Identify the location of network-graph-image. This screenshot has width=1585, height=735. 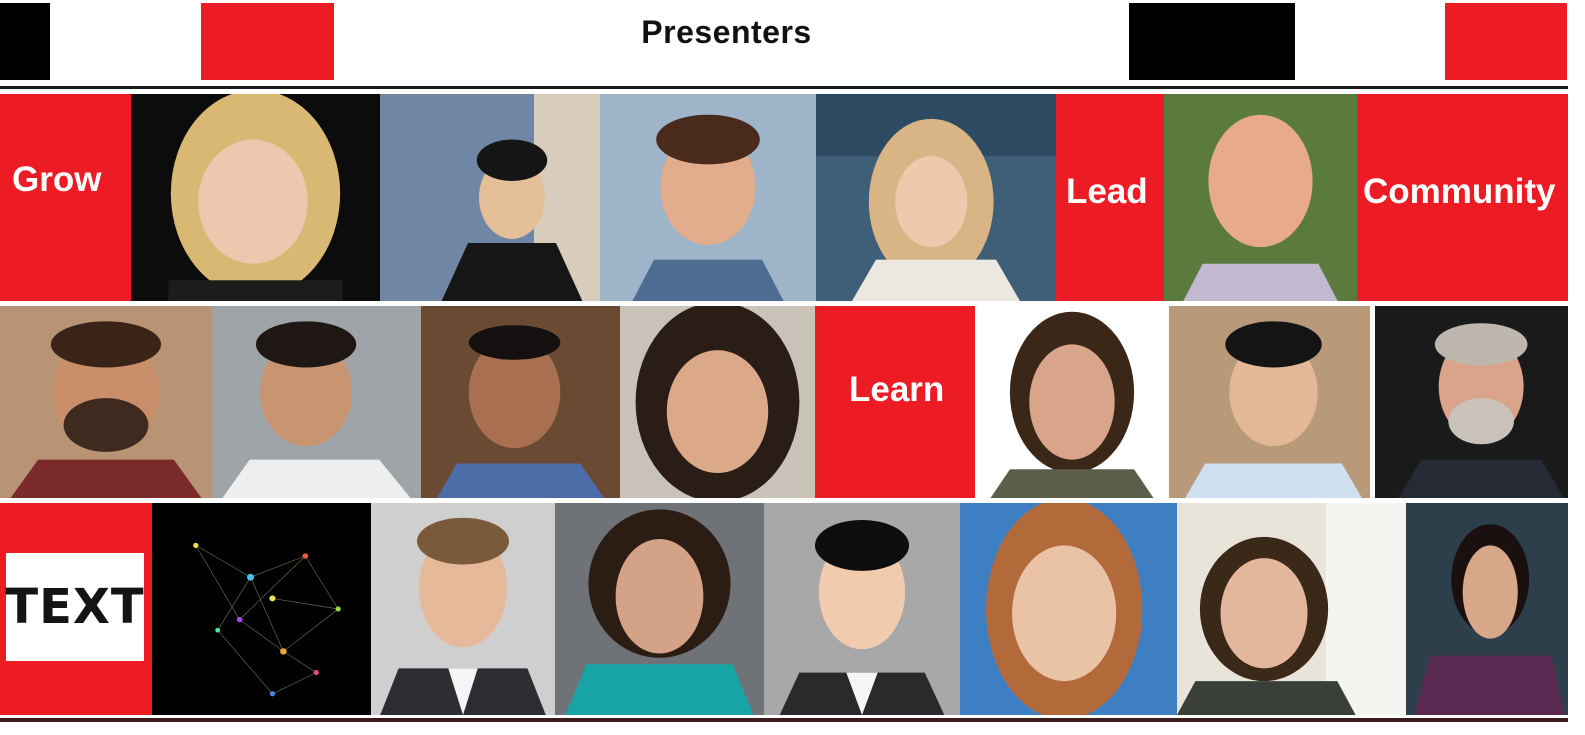
(261, 609).